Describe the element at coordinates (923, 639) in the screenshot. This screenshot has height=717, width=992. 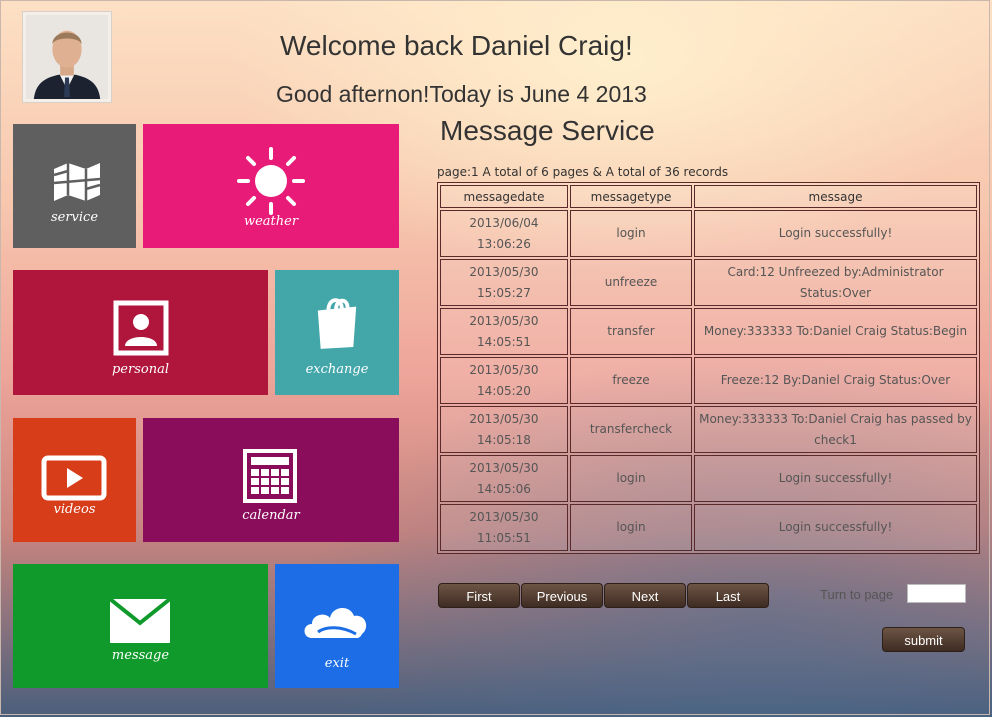
I see `submit-button: submit` at that location.